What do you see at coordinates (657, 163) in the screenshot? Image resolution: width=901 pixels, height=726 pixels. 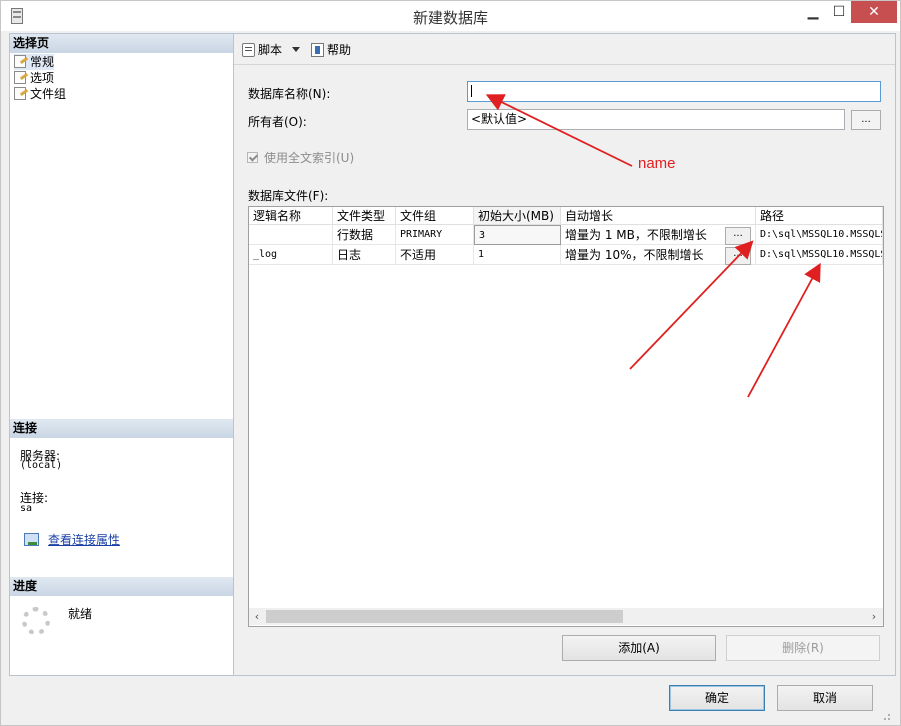 I see `annotation-label: name` at bounding box center [657, 163].